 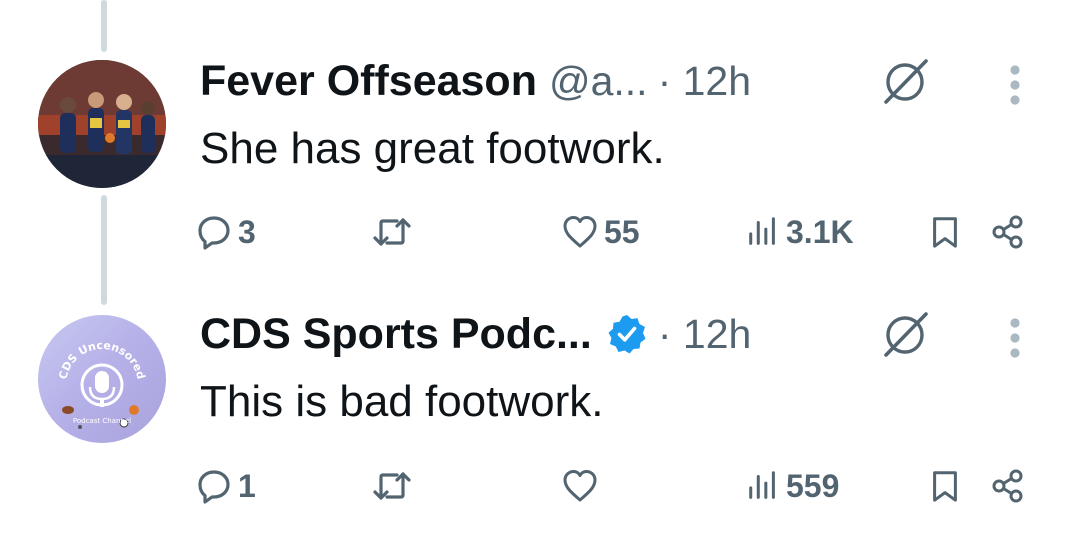 I want to click on like-count: 55, so click(x=622, y=231).